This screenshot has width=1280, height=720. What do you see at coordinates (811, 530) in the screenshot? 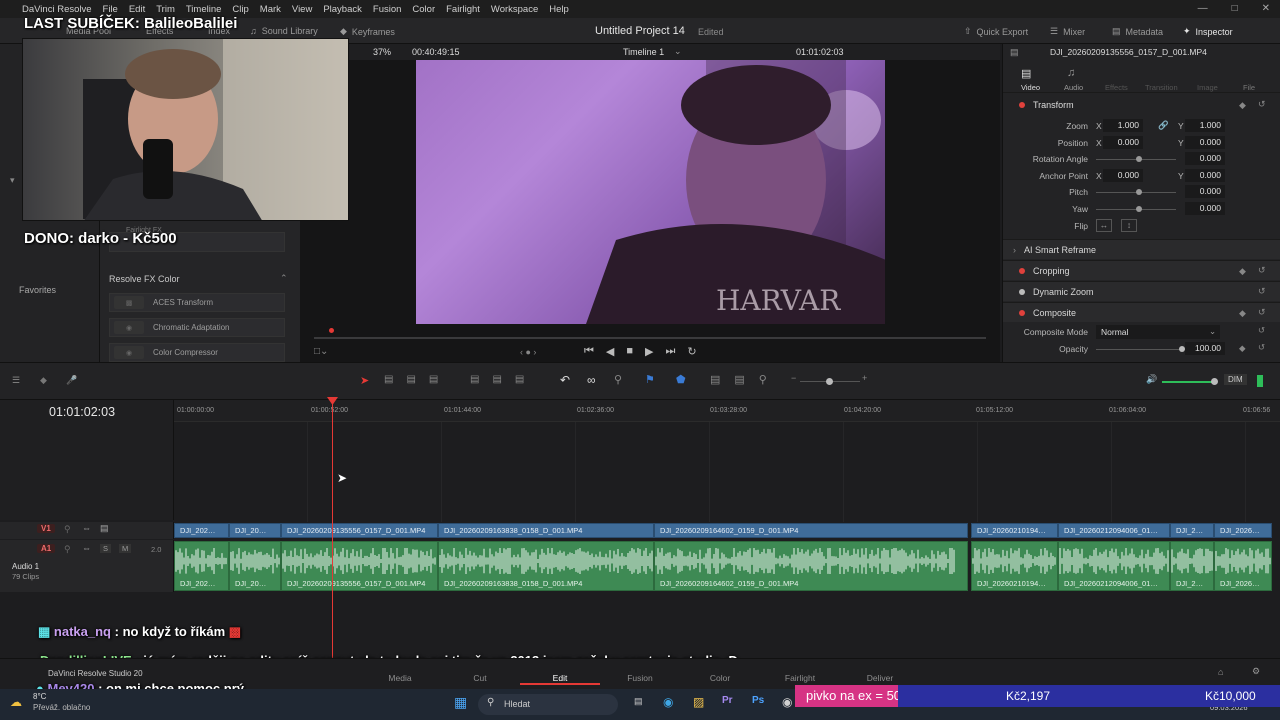
I see `video-clip: DJI_20260209164602_0159_D_001.MP4` at bounding box center [811, 530].